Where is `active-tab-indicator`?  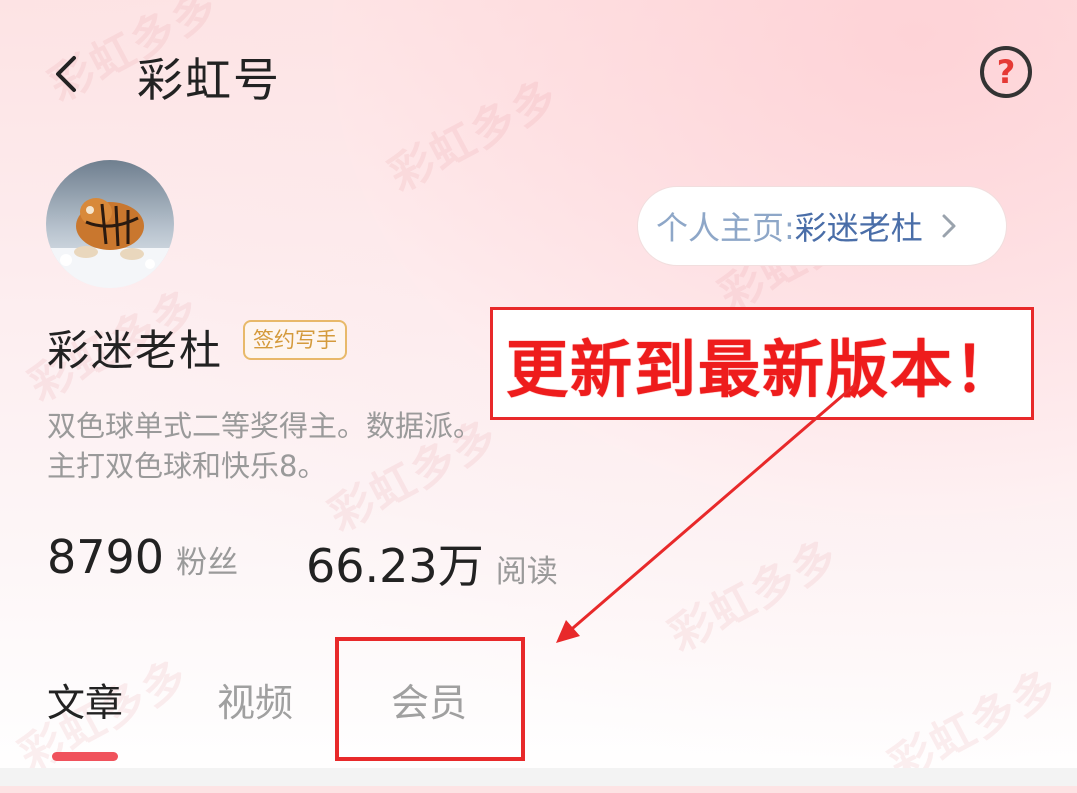 active-tab-indicator is located at coordinates (85, 756).